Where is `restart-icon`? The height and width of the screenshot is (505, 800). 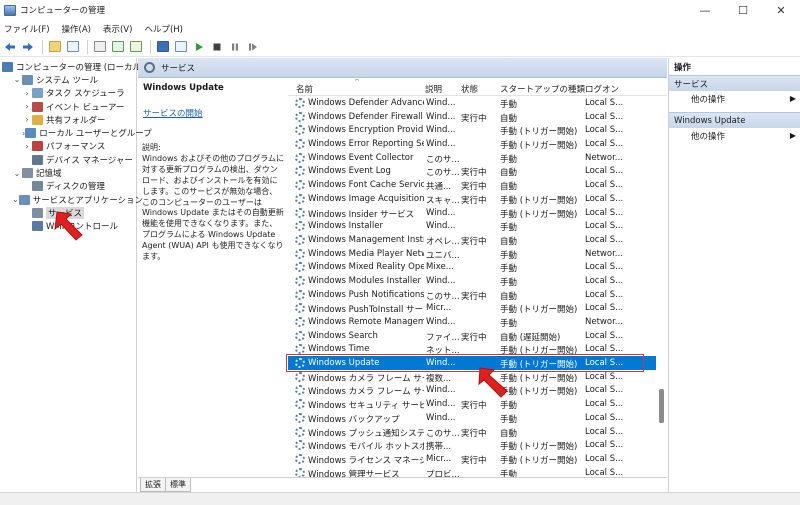
restart-icon is located at coordinates (252, 46).